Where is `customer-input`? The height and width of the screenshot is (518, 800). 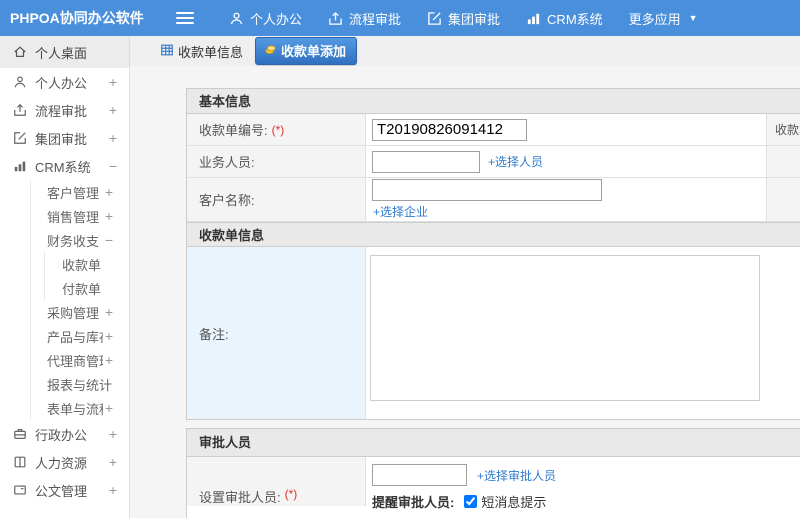
customer-input is located at coordinates (487, 190).